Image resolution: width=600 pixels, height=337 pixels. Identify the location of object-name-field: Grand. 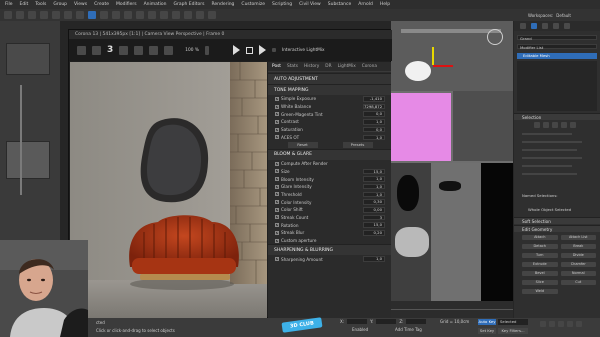
(557, 38).